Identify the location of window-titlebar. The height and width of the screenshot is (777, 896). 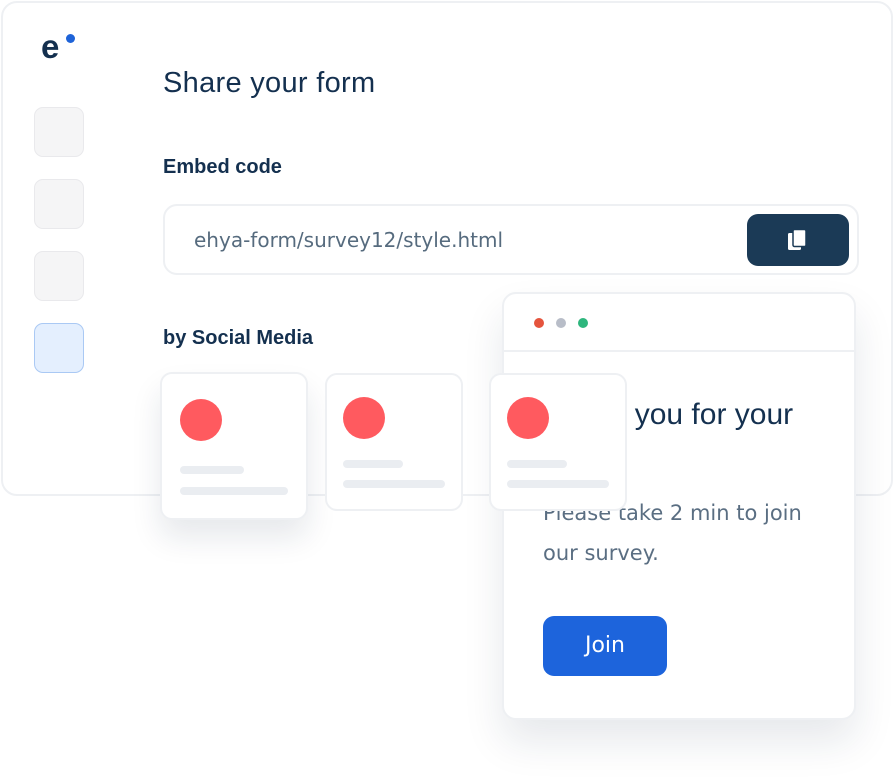
(679, 323).